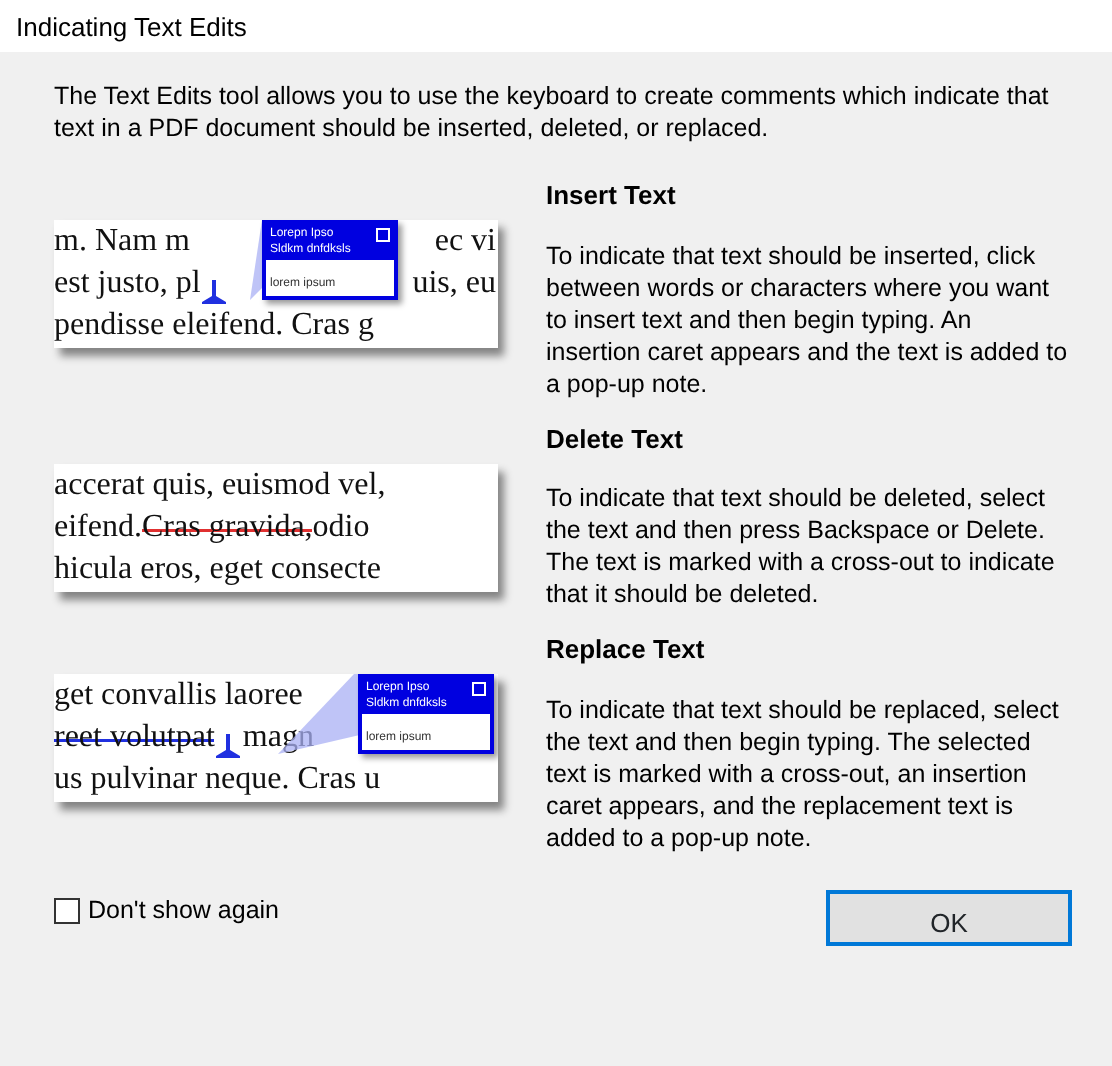 This screenshot has height=1066, width=1112. Describe the element at coordinates (217, 569) in the screenshot. I see `document-text: hicula eros, eget consecte` at that location.